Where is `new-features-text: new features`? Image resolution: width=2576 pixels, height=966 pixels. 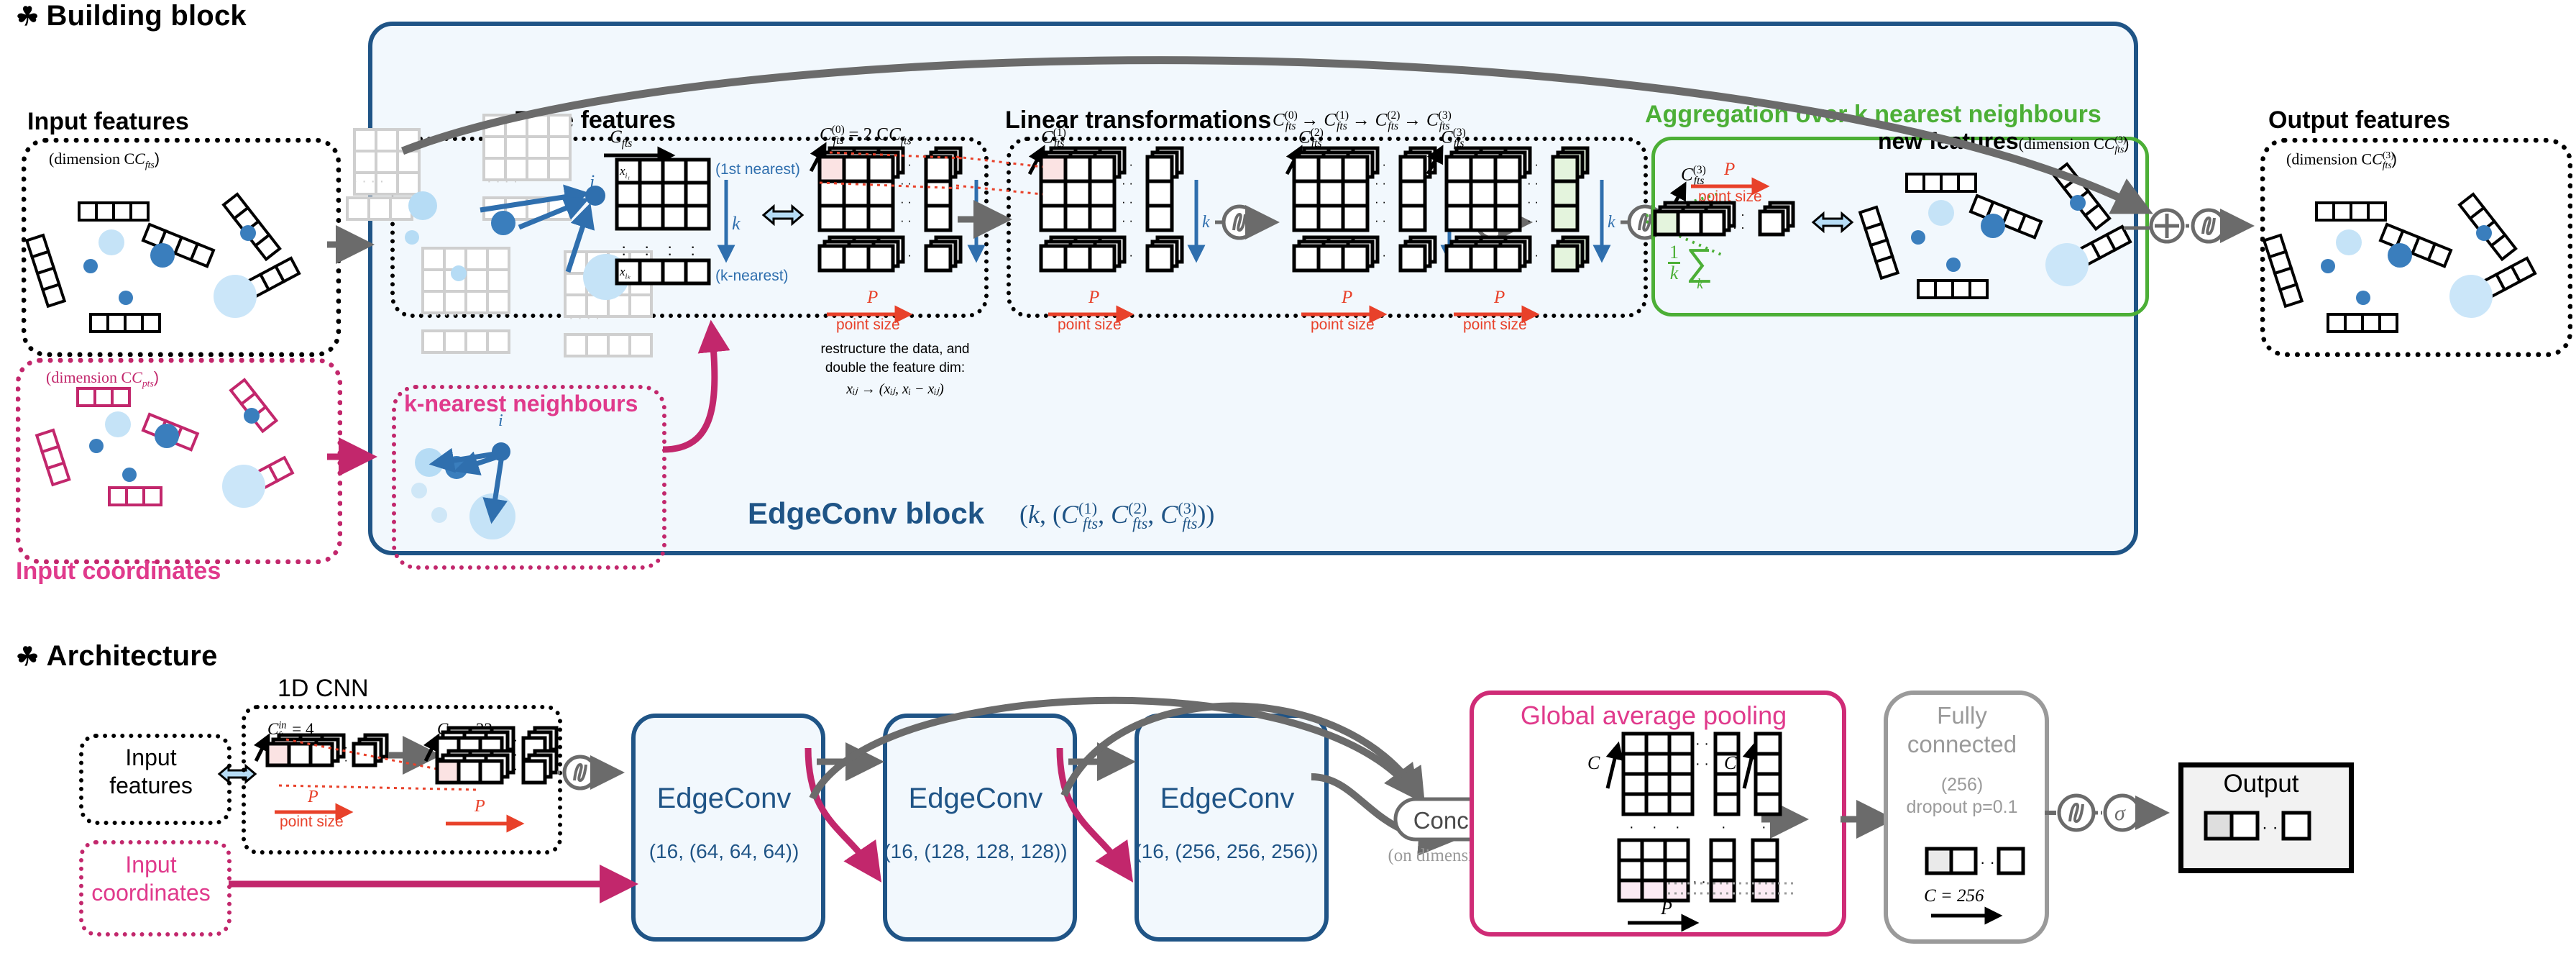
new-features-text: new features is located at coordinates (1949, 141).